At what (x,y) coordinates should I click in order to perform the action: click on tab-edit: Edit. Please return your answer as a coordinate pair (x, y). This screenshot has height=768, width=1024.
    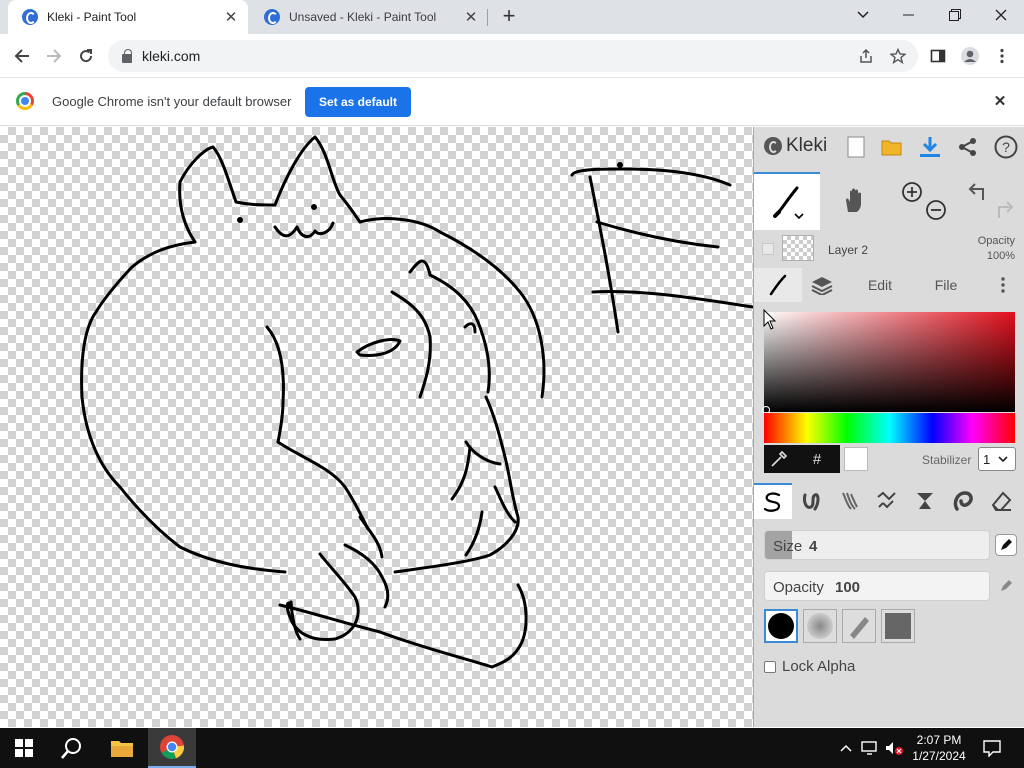
    Looking at the image, I should click on (880, 285).